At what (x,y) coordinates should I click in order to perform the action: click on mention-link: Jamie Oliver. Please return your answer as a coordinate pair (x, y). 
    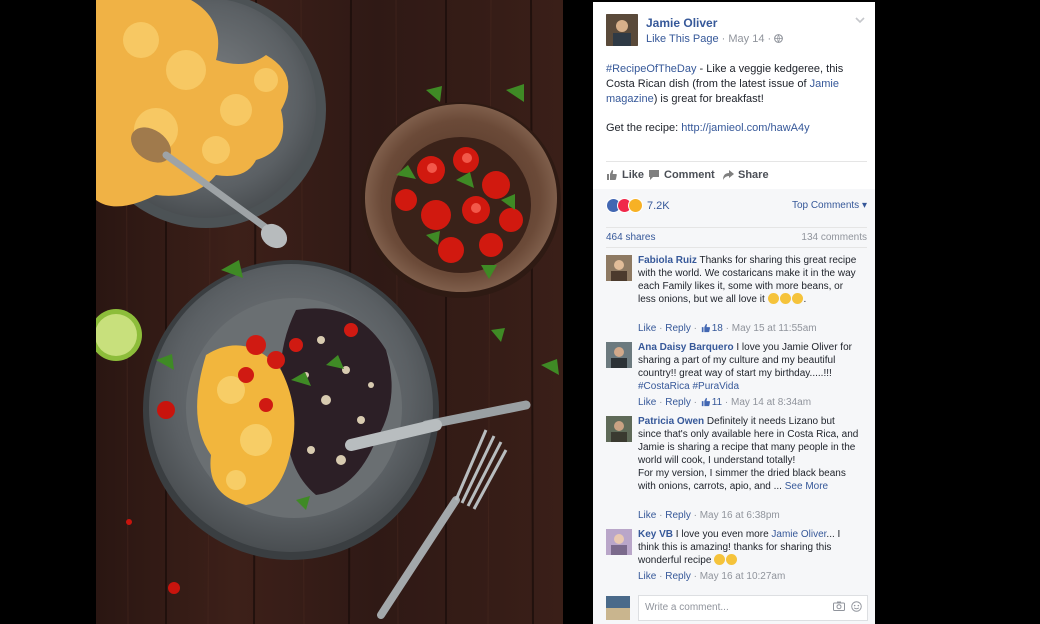
    Looking at the image, I should click on (798, 534).